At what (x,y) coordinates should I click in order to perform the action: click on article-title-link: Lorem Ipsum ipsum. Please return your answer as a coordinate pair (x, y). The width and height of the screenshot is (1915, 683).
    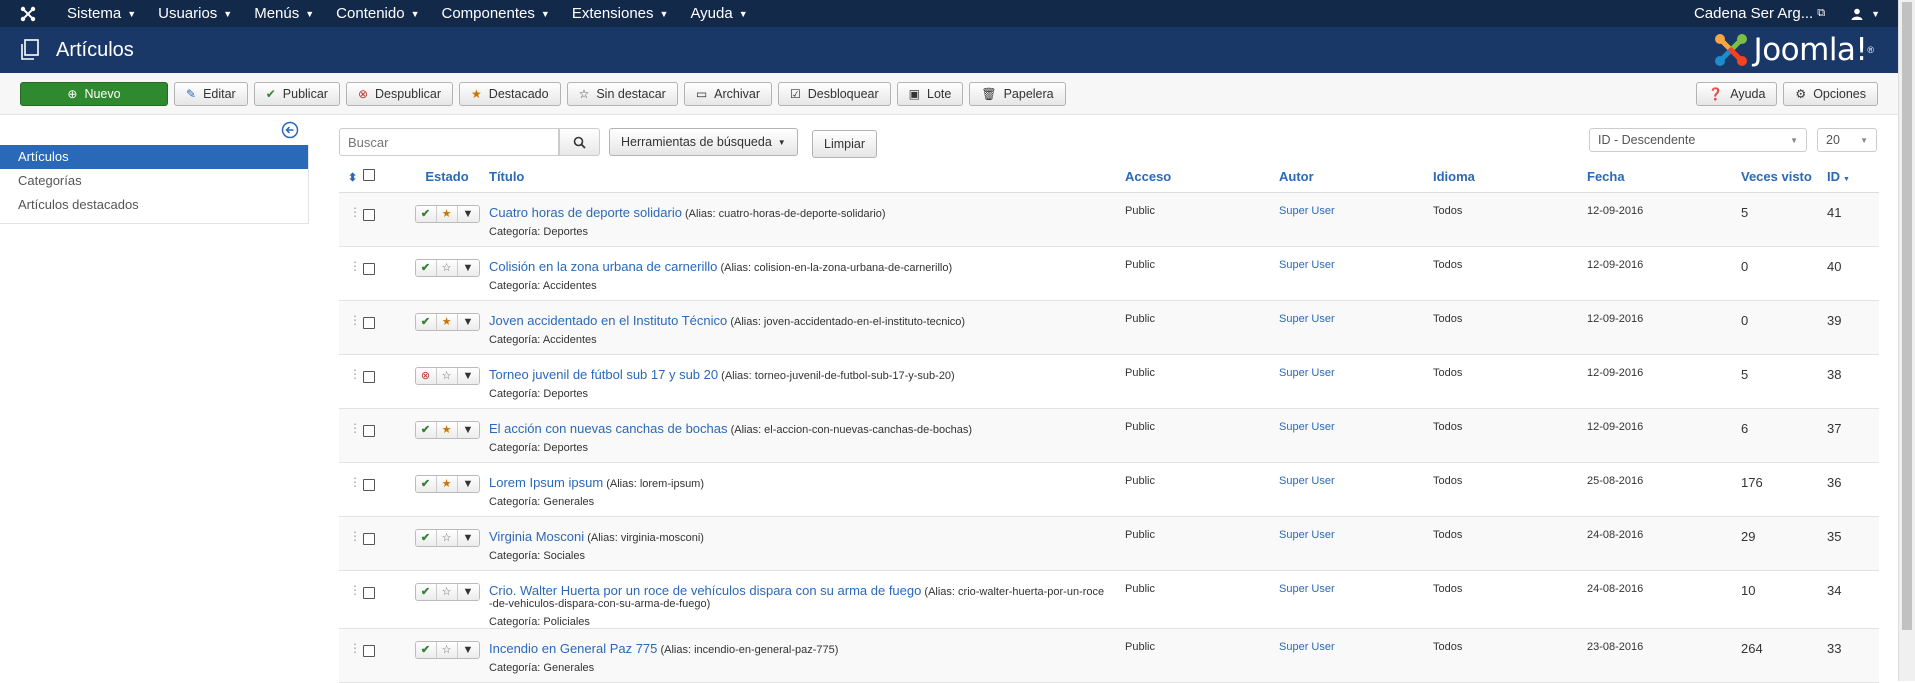
    Looking at the image, I should click on (546, 482).